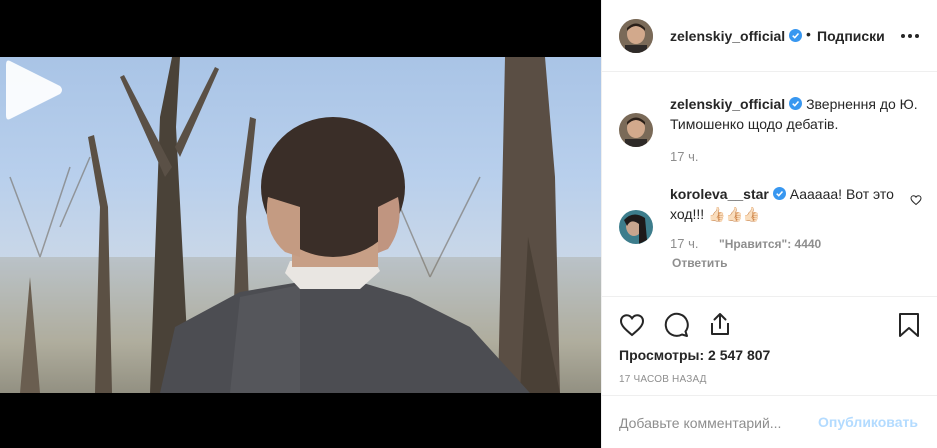 The image size is (937, 448). I want to click on comment-author: koroleva__star, so click(719, 194).